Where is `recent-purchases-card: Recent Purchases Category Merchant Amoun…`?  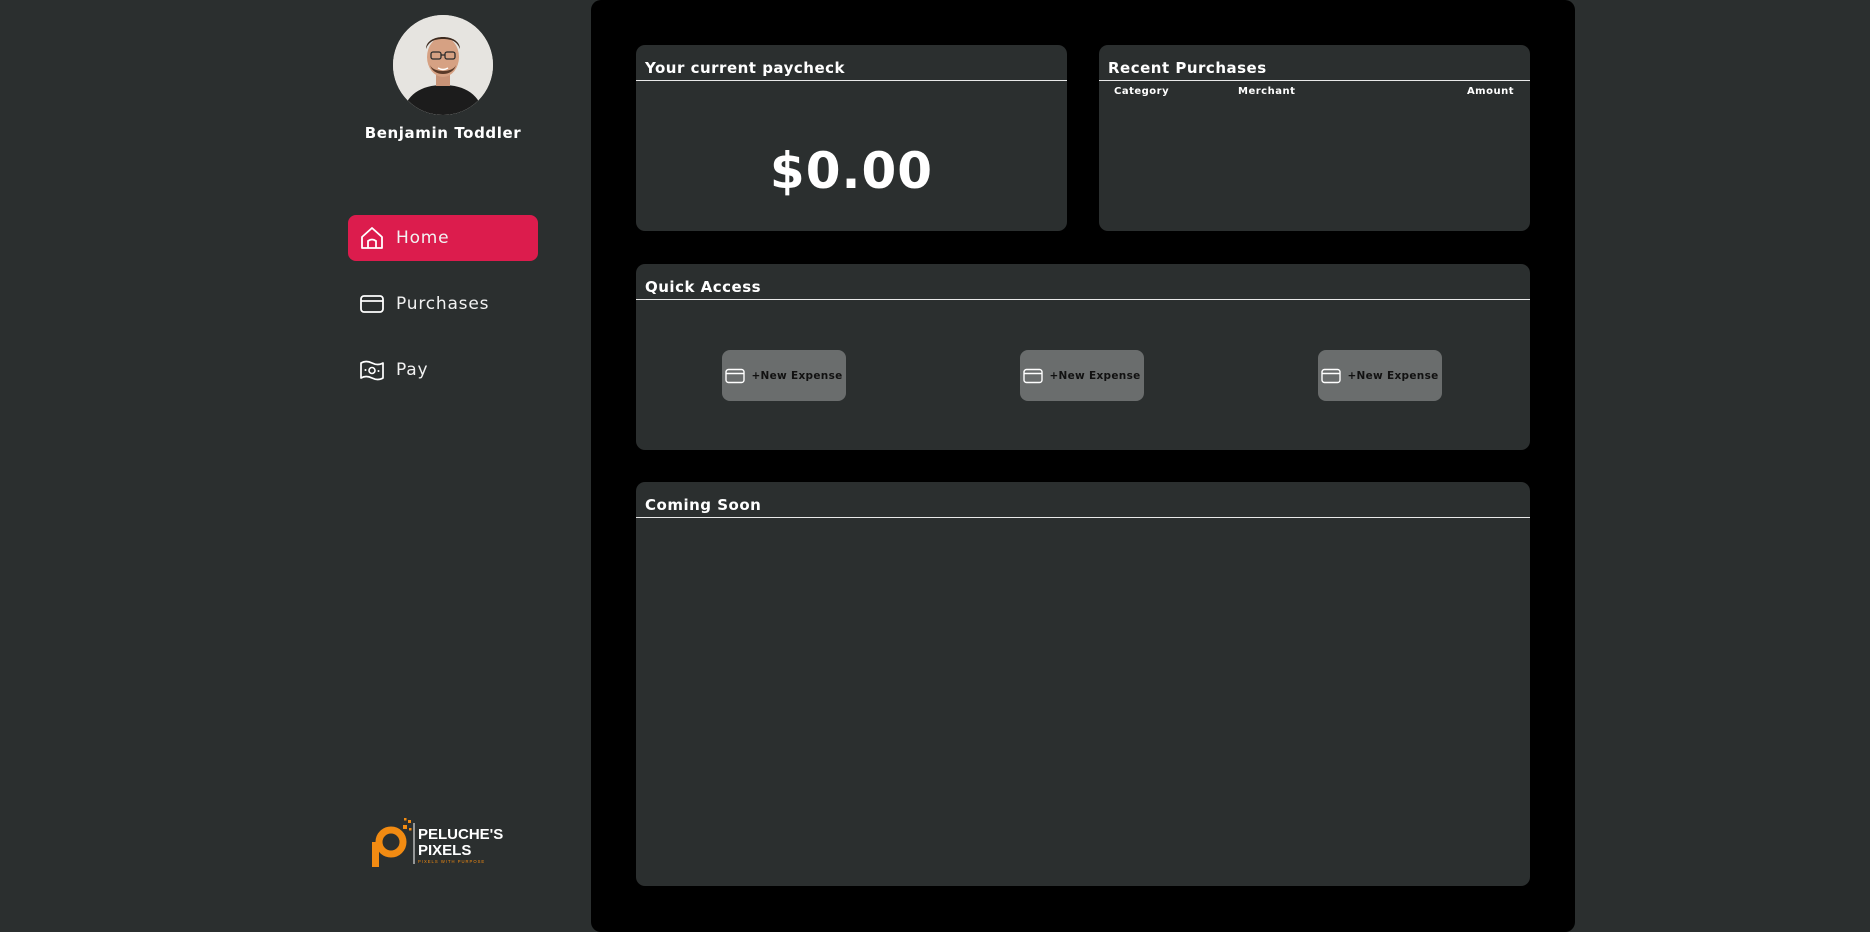 recent-purchases-card: Recent Purchases Category Merchant Amoun… is located at coordinates (1314, 138).